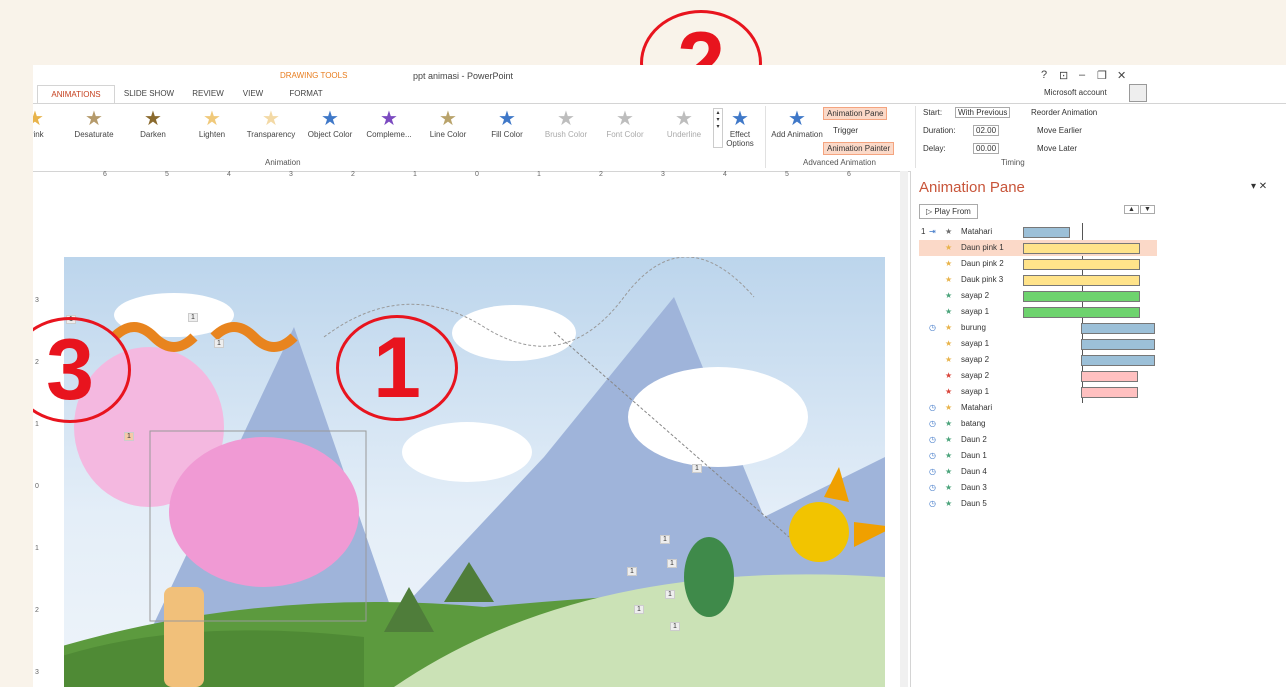  What do you see at coordinates (1013, 162) in the screenshot?
I see `timing-group-label: Timing` at bounding box center [1013, 162].